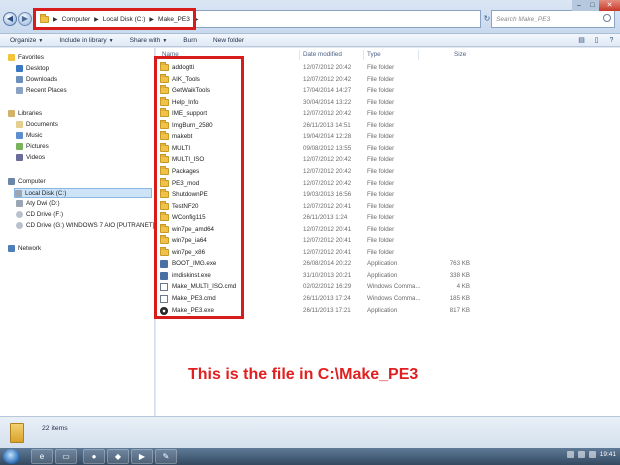  I want to click on nav-local-disk: Local Disk (C:), so click(83, 193).